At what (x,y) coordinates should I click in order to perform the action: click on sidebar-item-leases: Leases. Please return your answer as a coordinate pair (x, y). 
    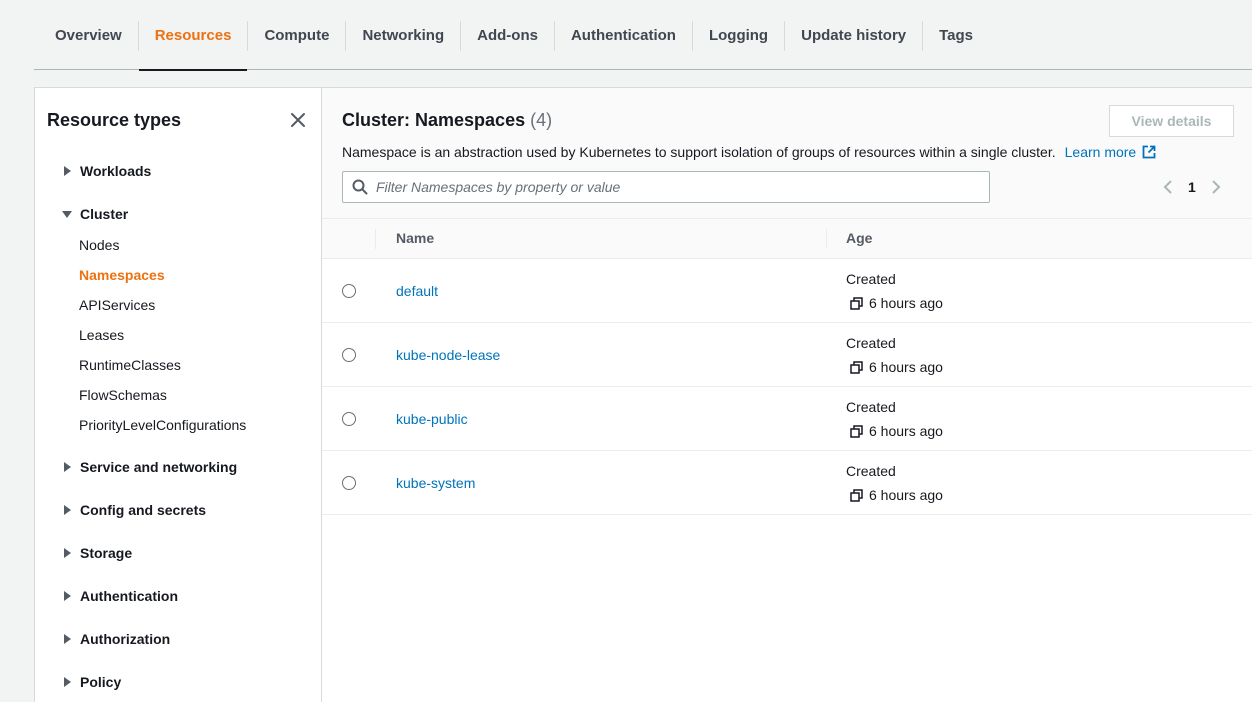
    Looking at the image, I should click on (101, 335).